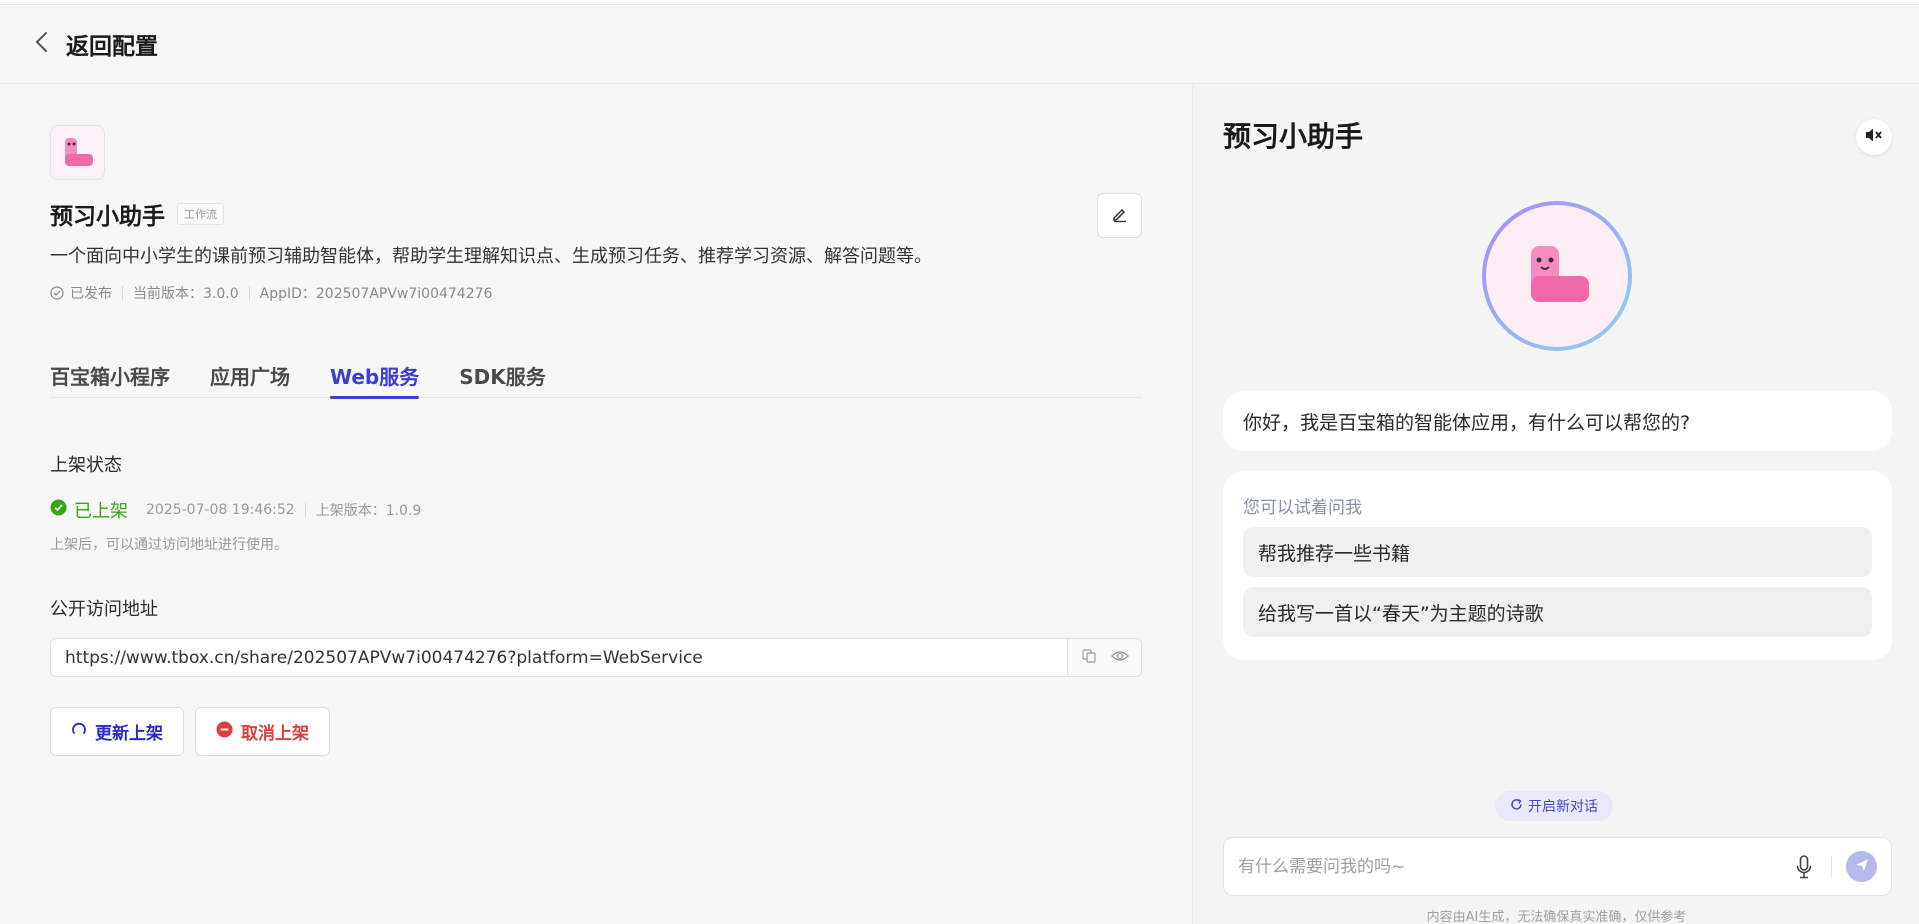 The image size is (1919, 924). Describe the element at coordinates (101, 511) in the screenshot. I see `status-label: 已上架` at that location.